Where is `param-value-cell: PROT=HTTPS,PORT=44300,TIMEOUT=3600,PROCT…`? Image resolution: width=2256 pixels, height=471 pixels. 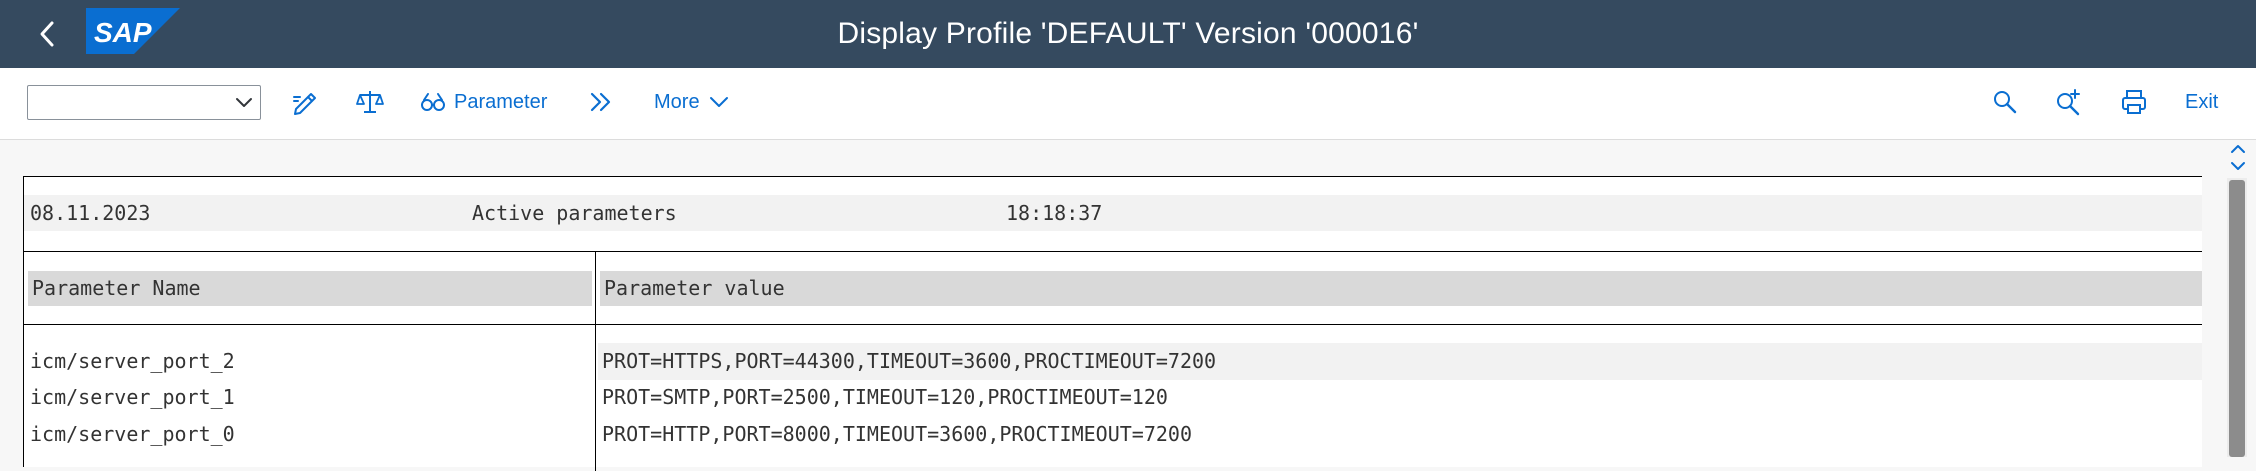
param-value-cell: PROT=HTTPS,PORT=44300,TIMEOUT=3600,PROCT… is located at coordinates (909, 361).